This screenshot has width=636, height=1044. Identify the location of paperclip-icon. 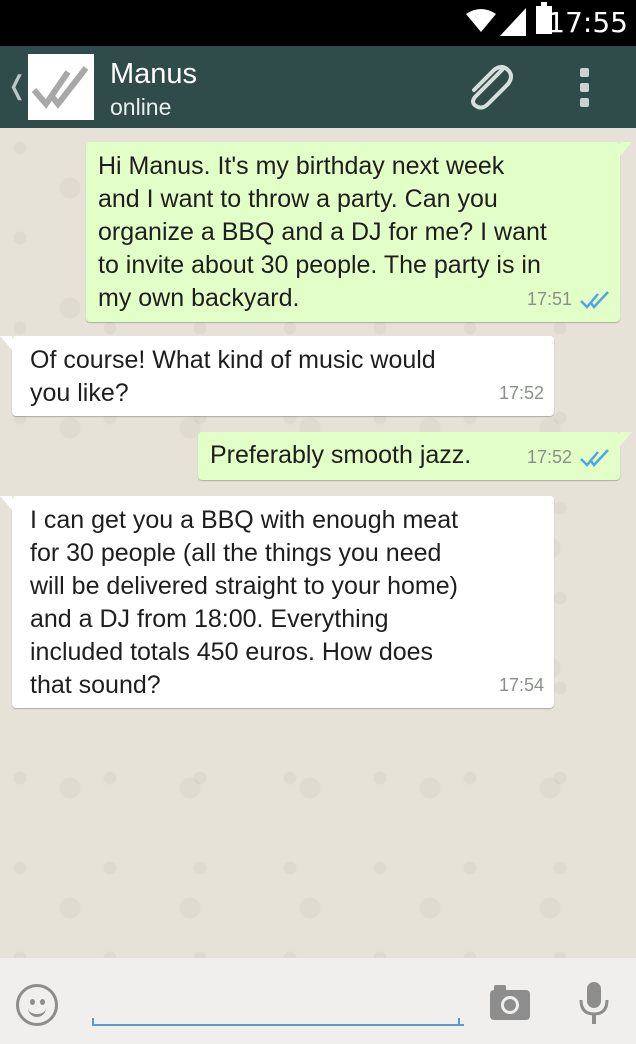
(488, 86).